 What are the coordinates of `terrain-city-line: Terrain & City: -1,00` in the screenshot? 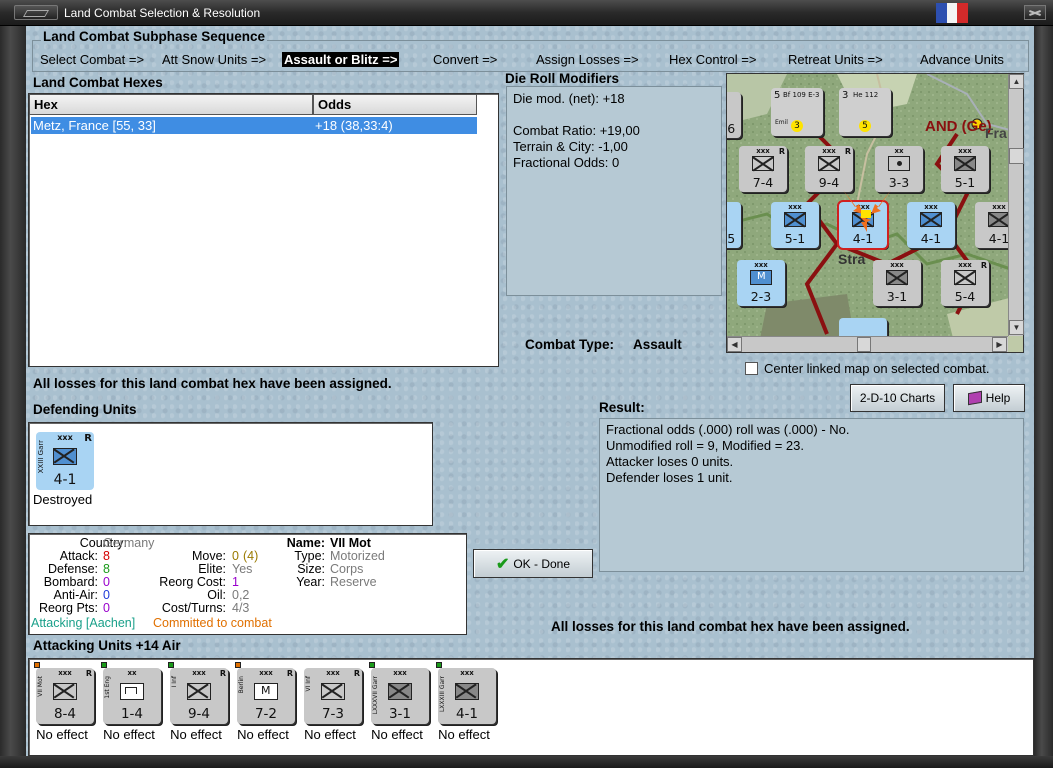 It's located at (570, 146).